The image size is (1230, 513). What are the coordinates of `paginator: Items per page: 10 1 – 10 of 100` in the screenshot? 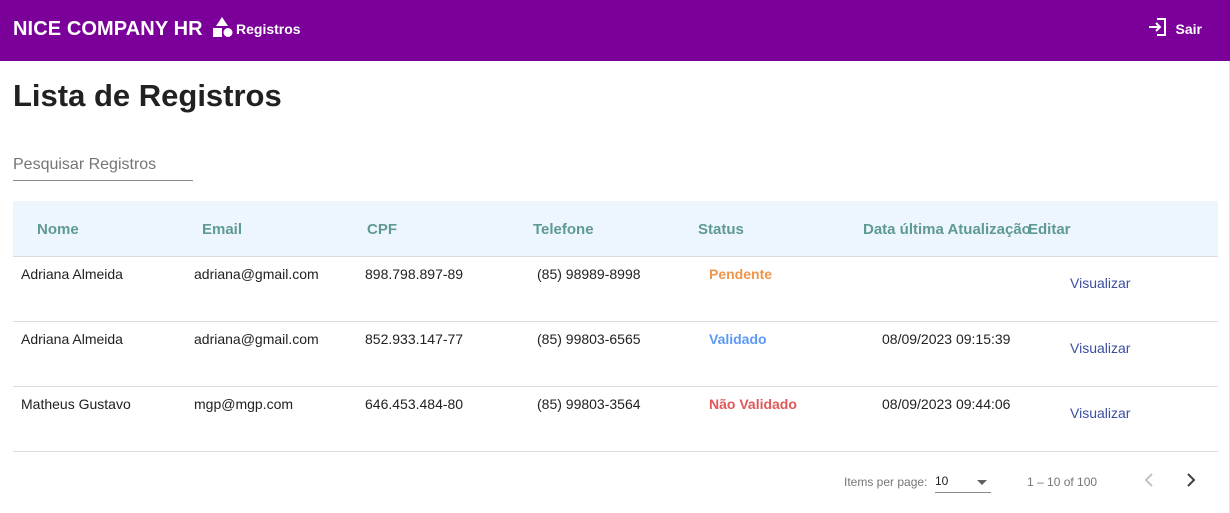 It's located at (615, 482).